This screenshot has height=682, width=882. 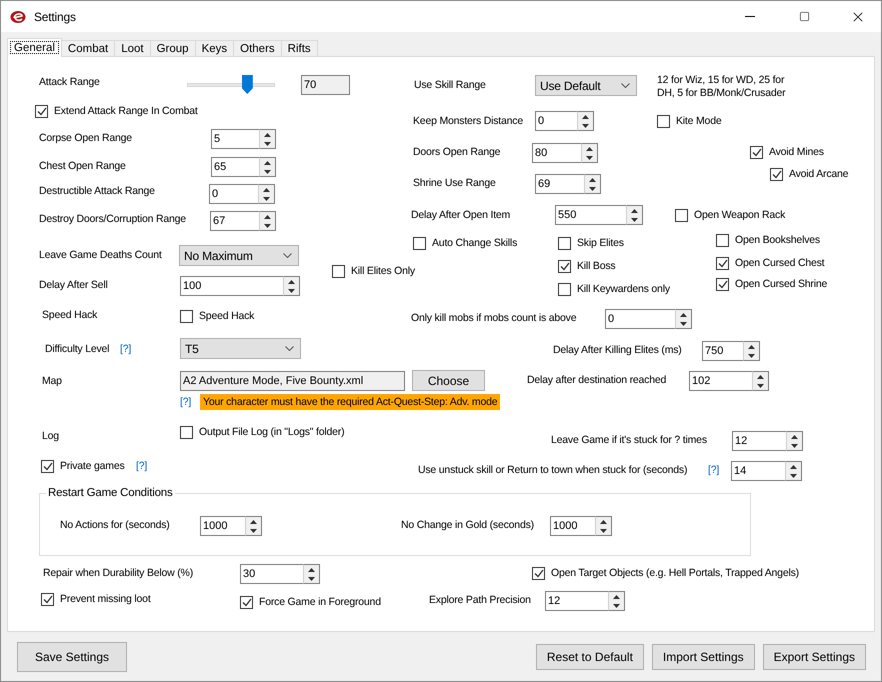 I want to click on field-label: Destructible Attack Range, so click(x=97, y=191).